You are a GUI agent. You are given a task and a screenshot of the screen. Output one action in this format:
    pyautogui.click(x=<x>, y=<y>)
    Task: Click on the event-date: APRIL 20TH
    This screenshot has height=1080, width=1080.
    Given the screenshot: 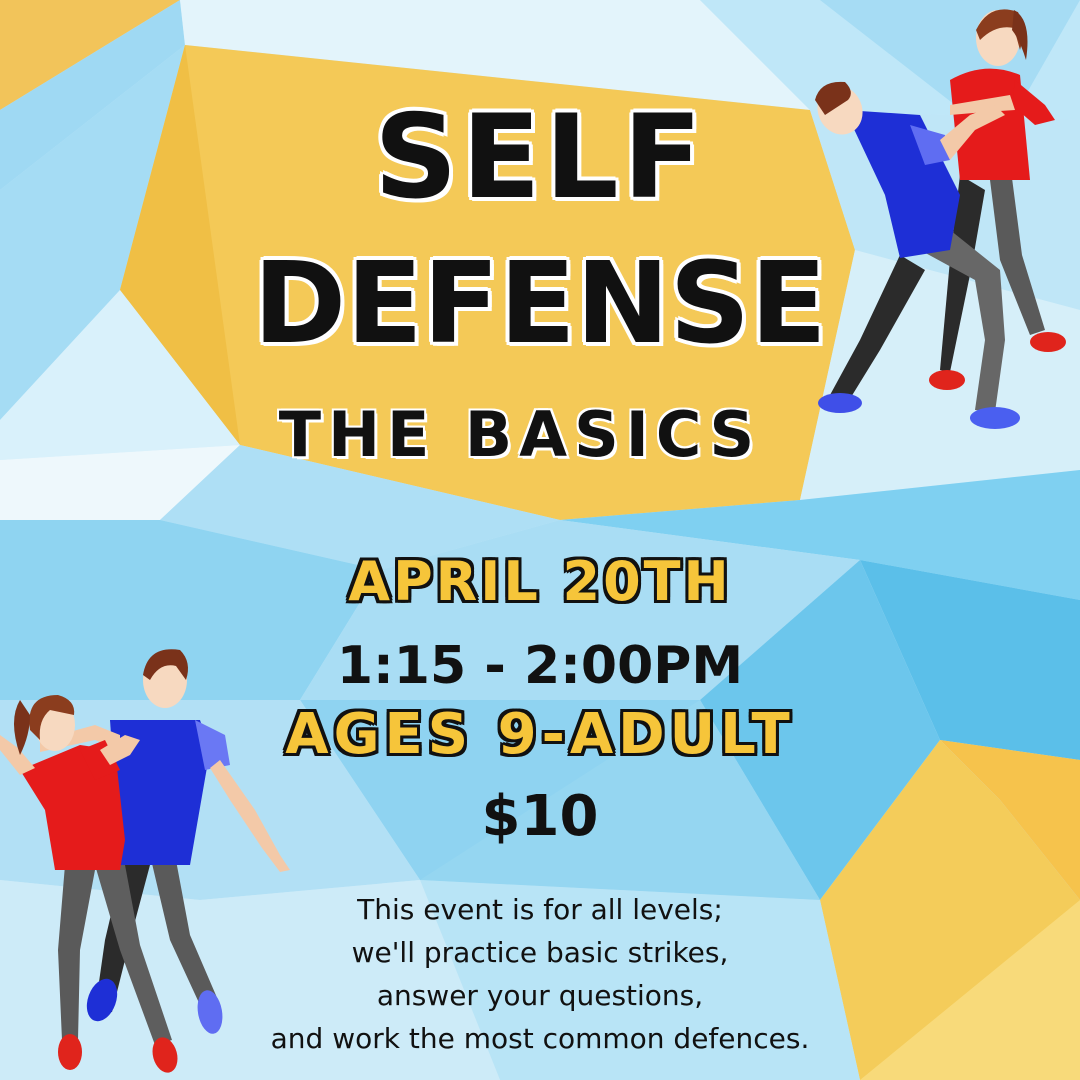 What is the action you would take?
    pyautogui.click(x=540, y=581)
    